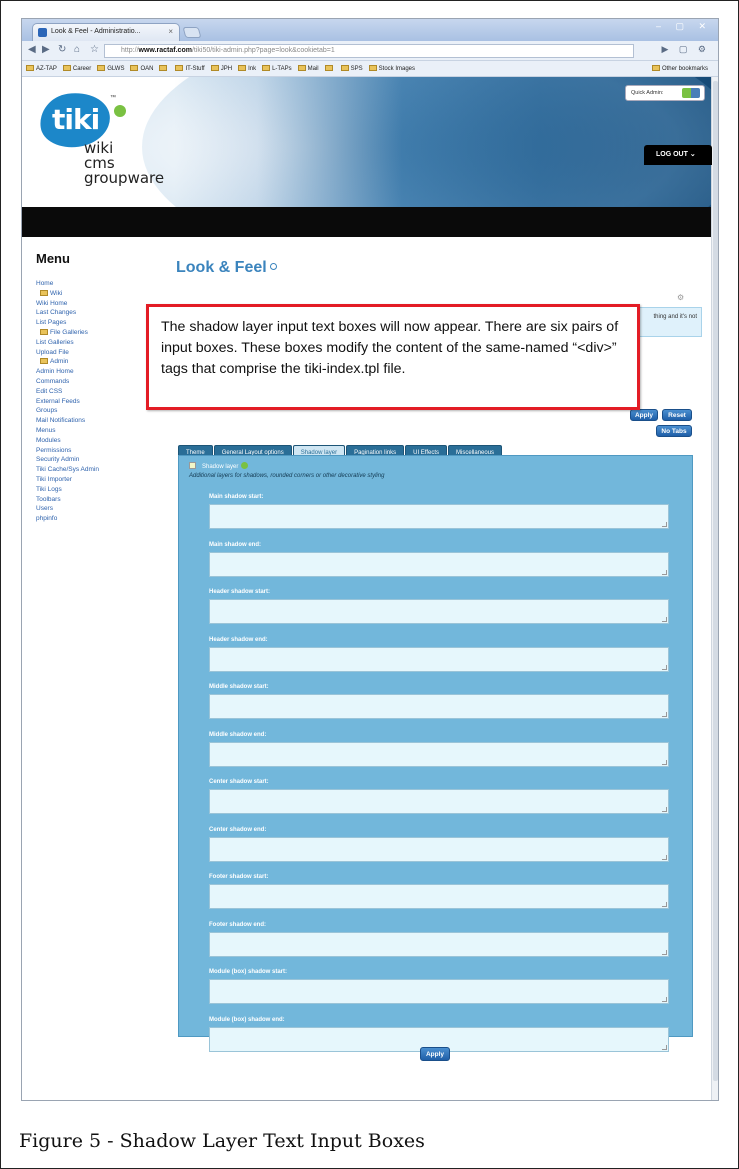 This screenshot has width=739, height=1169. Describe the element at coordinates (110, 68) in the screenshot. I see `bookmark-item: GLWS` at that location.